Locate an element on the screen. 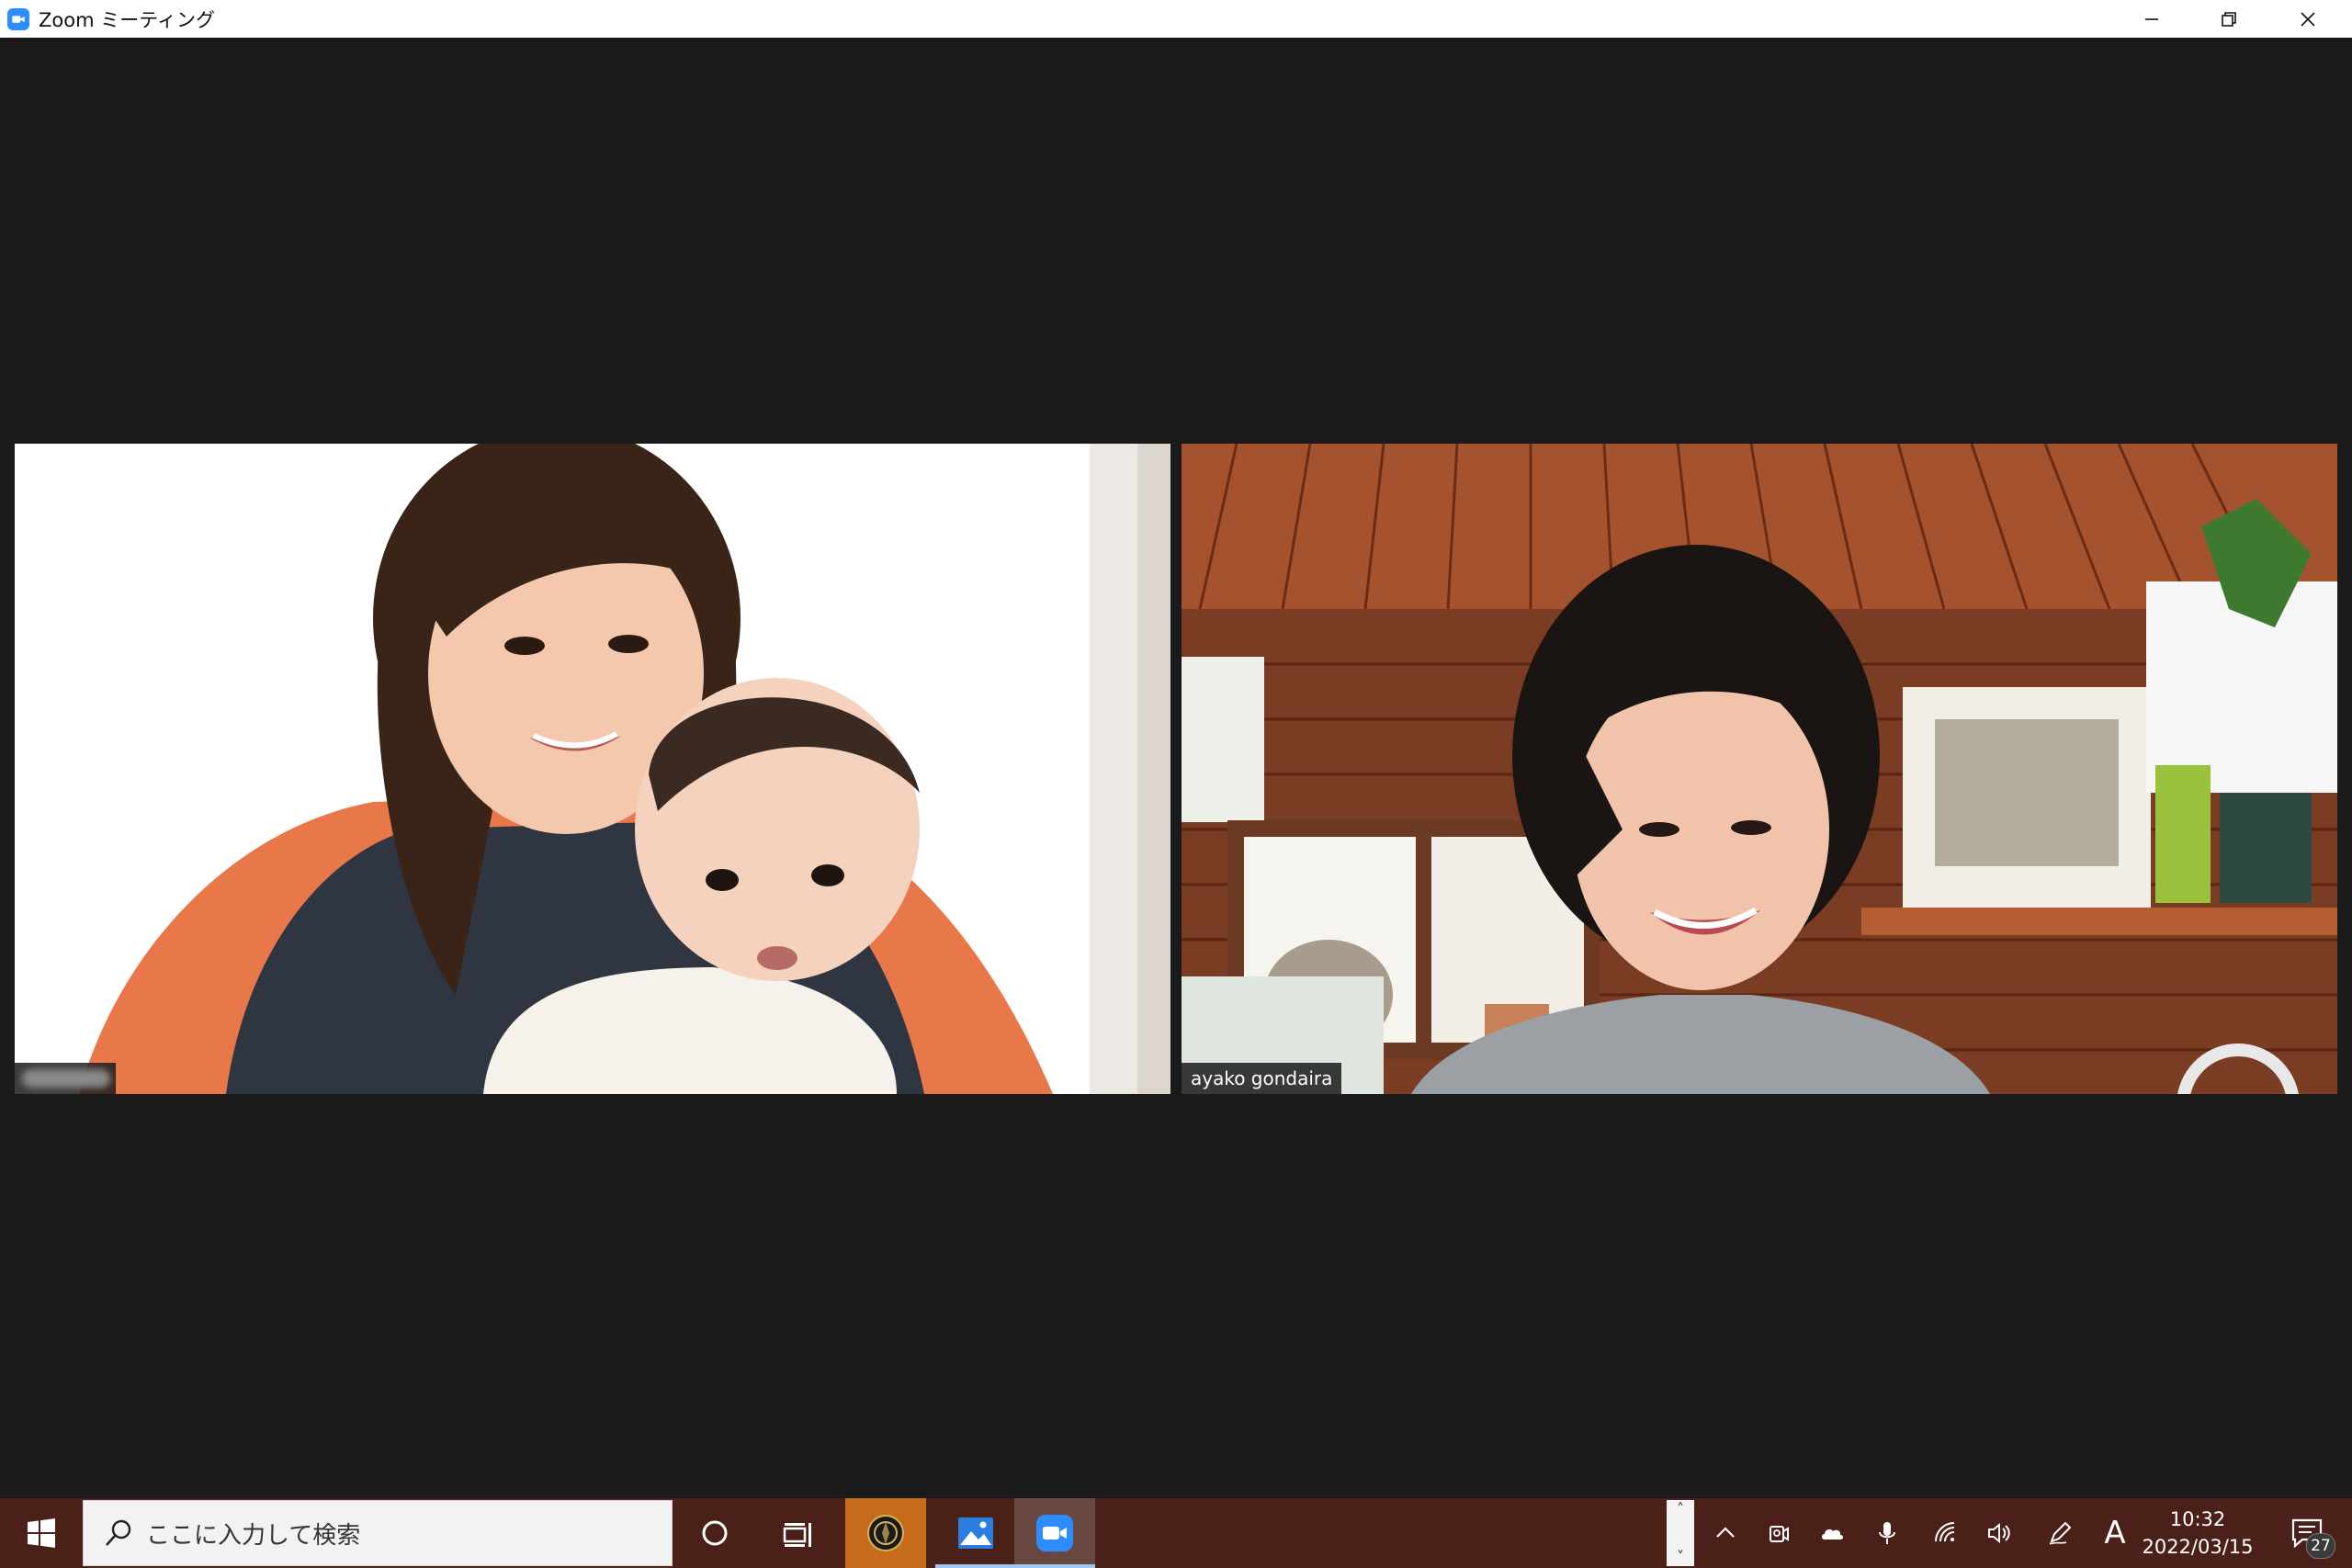  participant-name: ayako gondaira is located at coordinates (1262, 1078).